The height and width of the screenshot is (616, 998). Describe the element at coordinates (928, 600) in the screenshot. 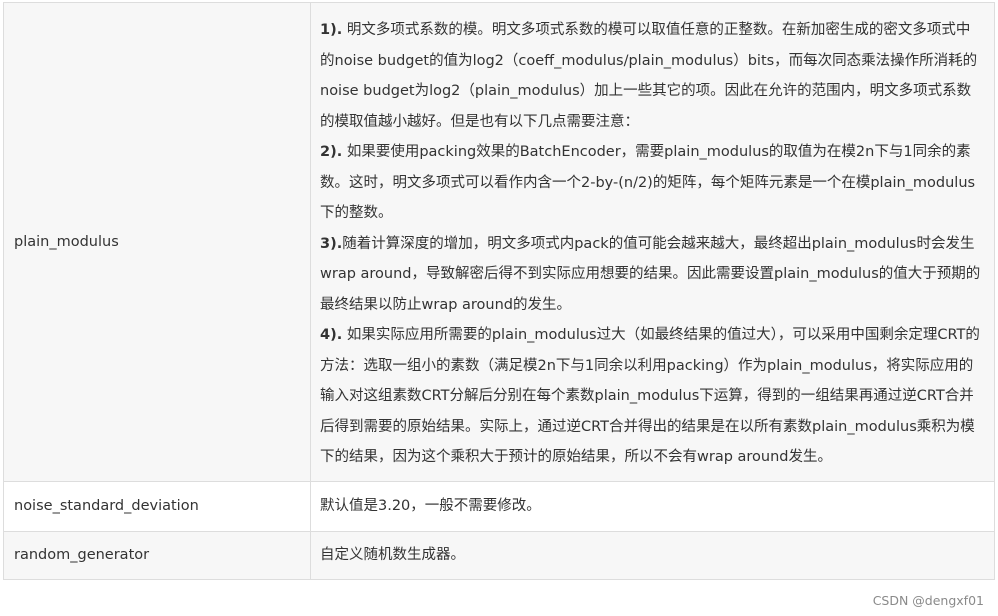

I see `csdn-watermark: CSDN @dengxf01` at that location.